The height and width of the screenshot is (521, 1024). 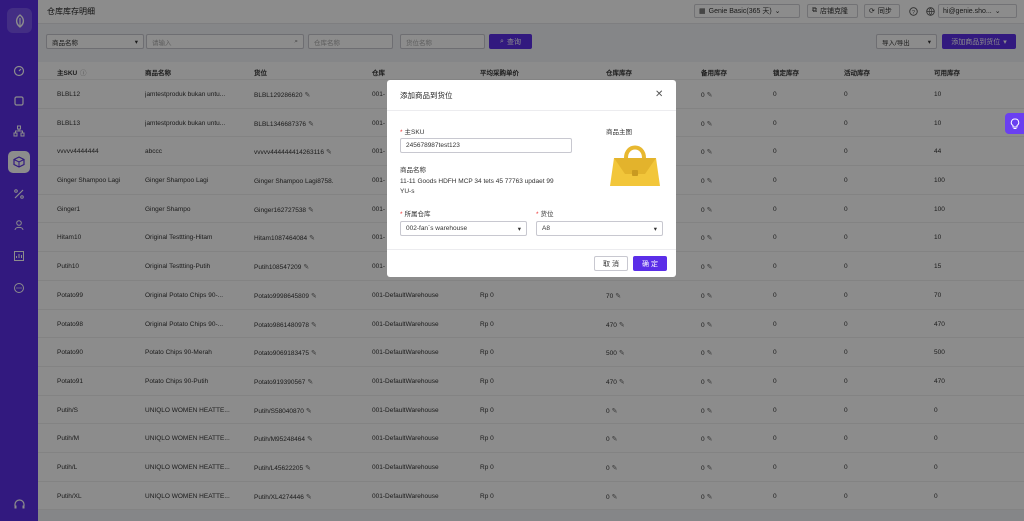 What do you see at coordinates (413, 170) in the screenshot?
I see `name-label: 商品名称` at bounding box center [413, 170].